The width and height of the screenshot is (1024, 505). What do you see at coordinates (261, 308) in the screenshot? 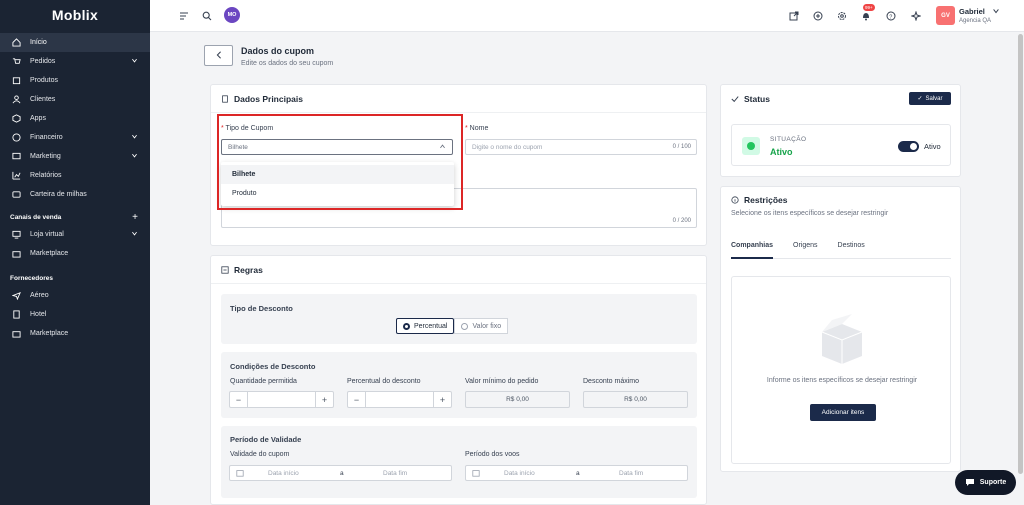
I see `discount-type-title: Tipo de Desconto` at bounding box center [261, 308].